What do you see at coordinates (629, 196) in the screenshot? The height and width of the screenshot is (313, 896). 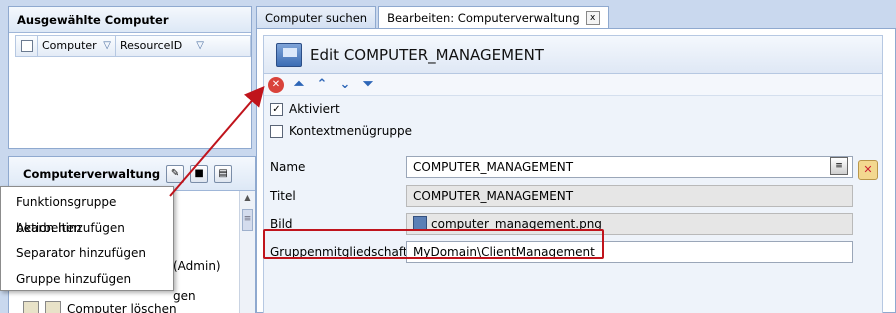 I see `title-field: COMPUTER_MANAGEMENT` at bounding box center [629, 196].